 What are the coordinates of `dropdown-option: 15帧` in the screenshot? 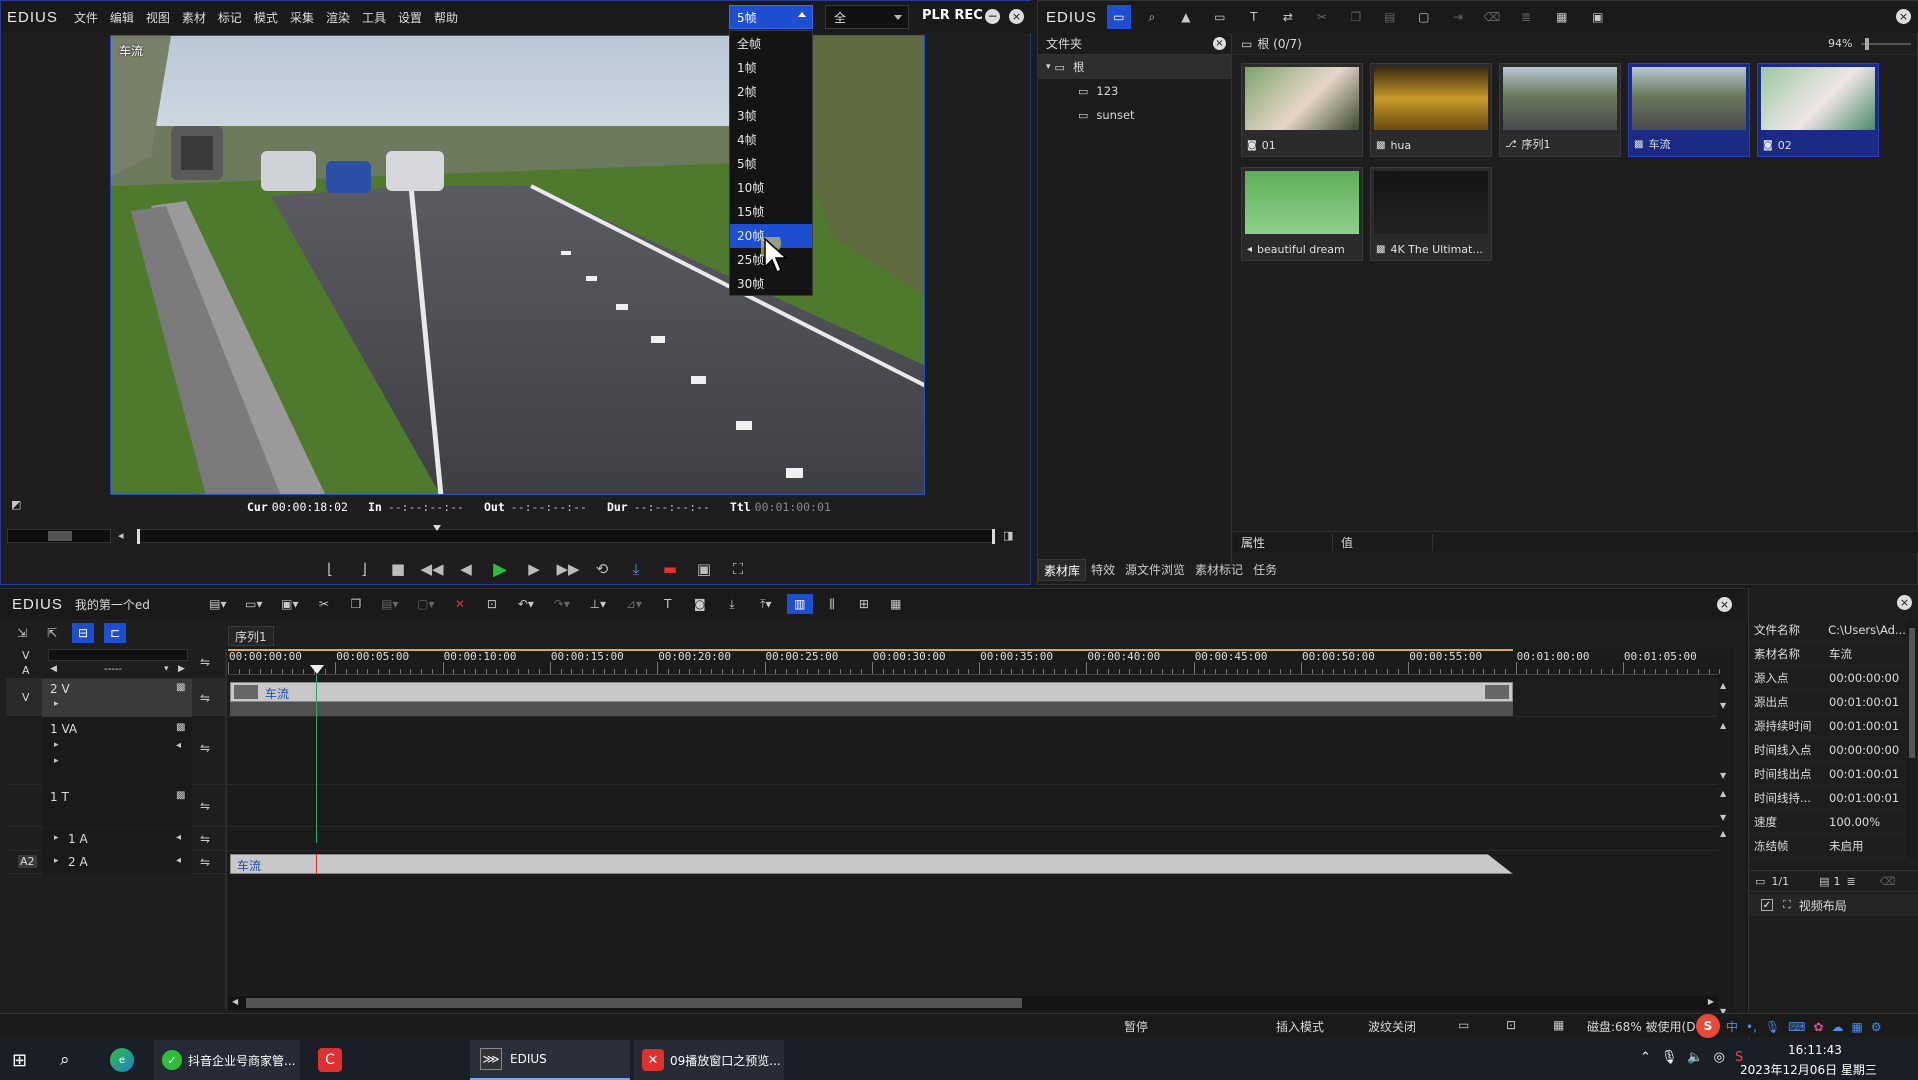 It's located at (771, 212).